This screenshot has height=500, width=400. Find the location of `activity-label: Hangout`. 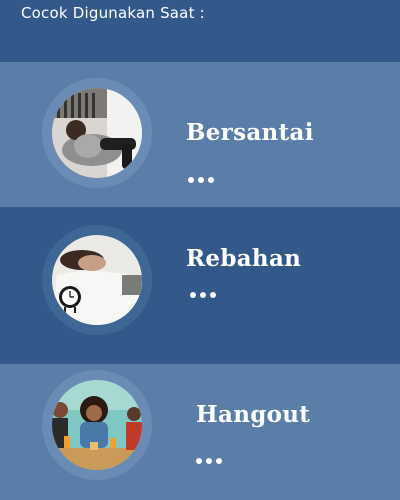

activity-label: Hangout is located at coordinates (253, 414).